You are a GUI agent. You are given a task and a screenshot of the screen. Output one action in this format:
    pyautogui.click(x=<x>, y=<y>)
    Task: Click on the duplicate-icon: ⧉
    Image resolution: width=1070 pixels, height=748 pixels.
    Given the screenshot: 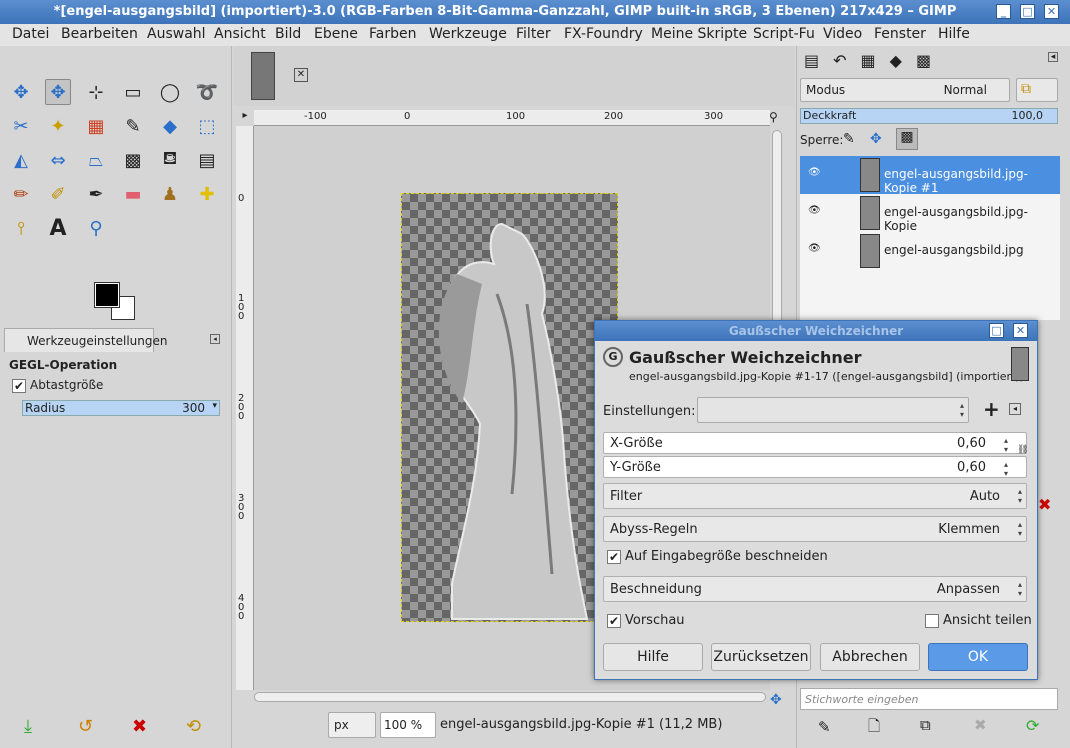 What is the action you would take?
    pyautogui.click(x=925, y=725)
    